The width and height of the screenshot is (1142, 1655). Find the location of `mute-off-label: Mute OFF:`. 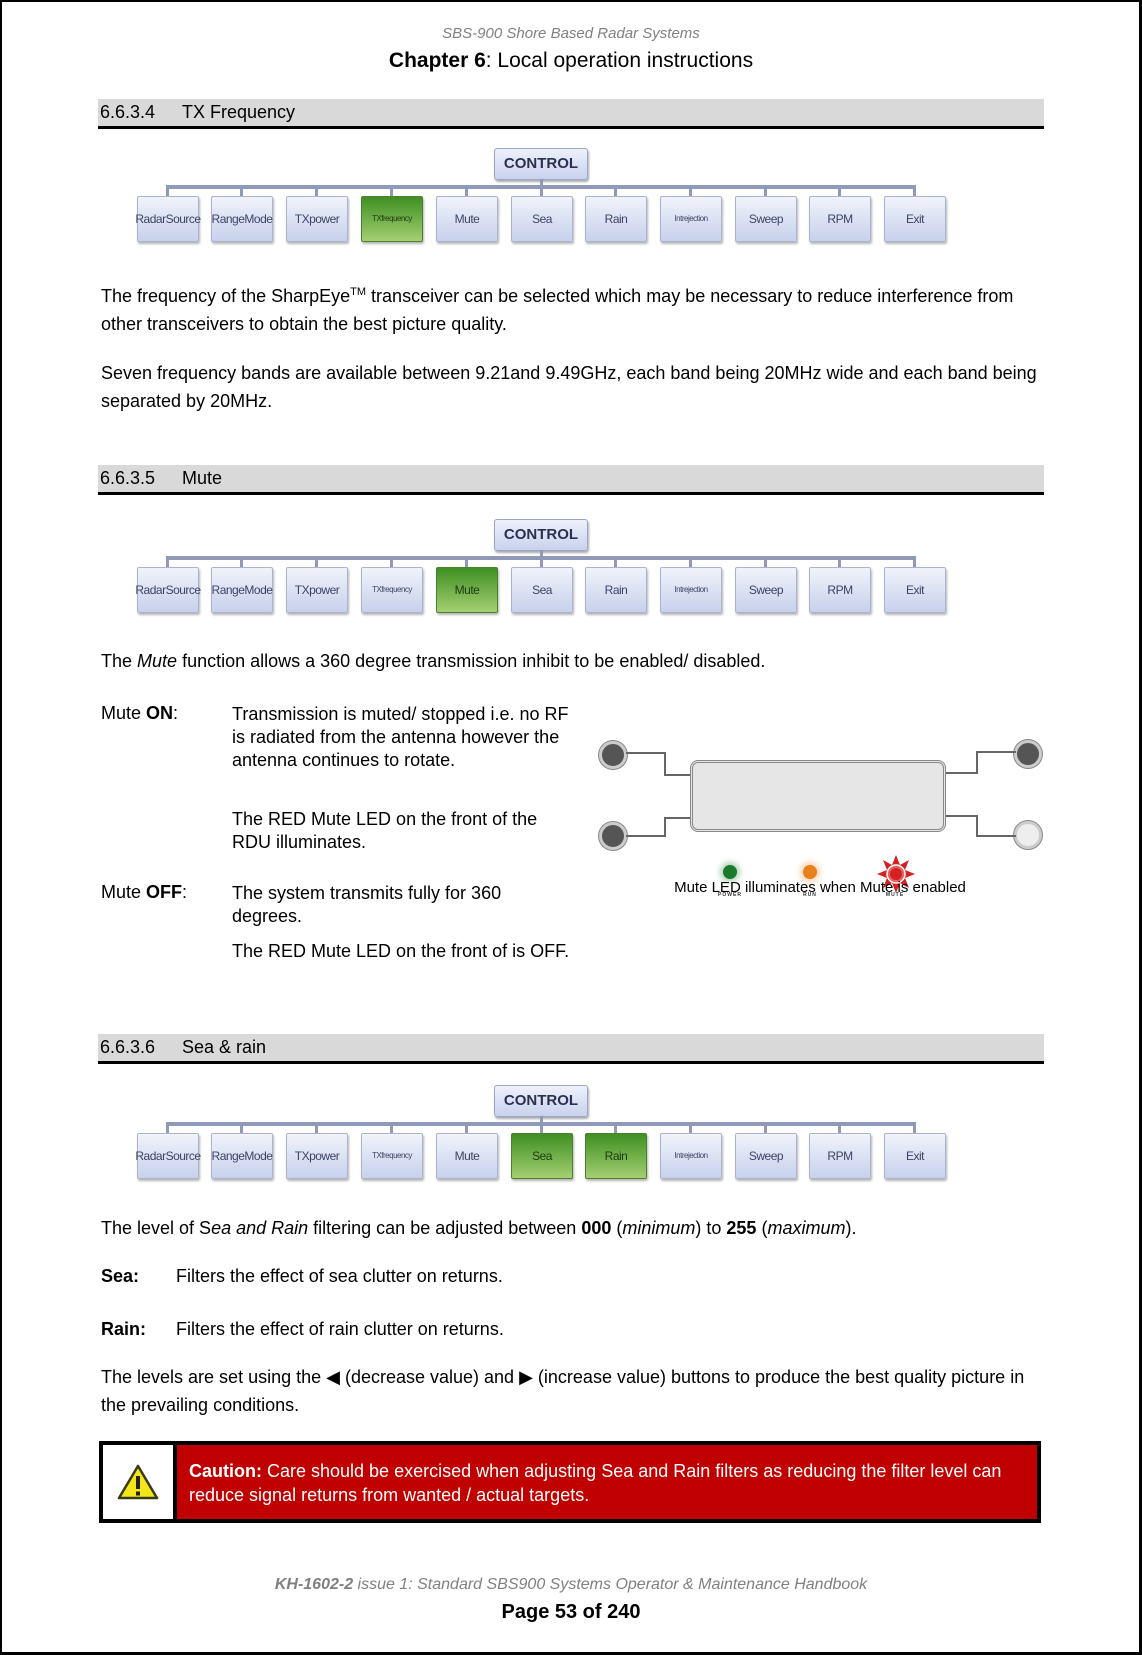

mute-off-label: Mute OFF: is located at coordinates (144, 892).